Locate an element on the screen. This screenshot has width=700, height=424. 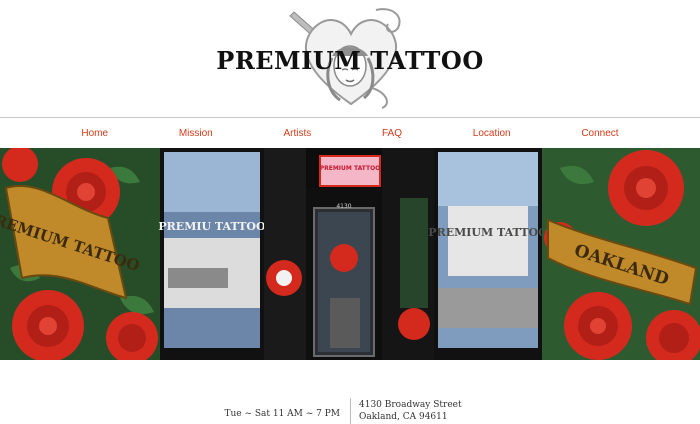
business-hours: Tue ~ Sat 11 AM ~ 7 PM is located at coordinates (282, 414).